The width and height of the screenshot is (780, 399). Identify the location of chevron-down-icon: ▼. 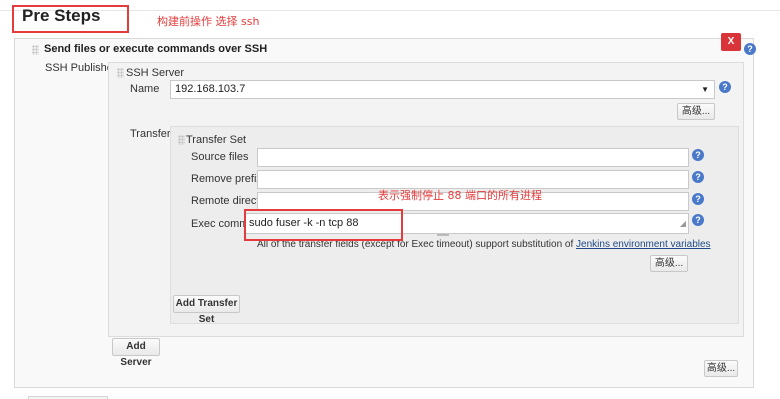
(705, 89).